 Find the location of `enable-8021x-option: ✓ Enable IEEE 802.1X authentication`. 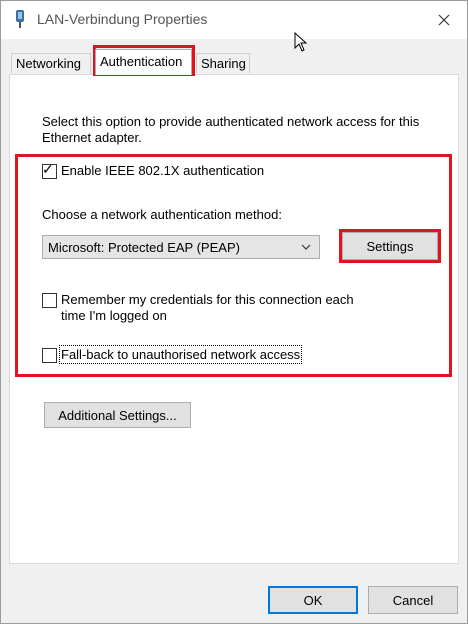

enable-8021x-option: ✓ Enable IEEE 802.1X authentication is located at coordinates (153, 170).